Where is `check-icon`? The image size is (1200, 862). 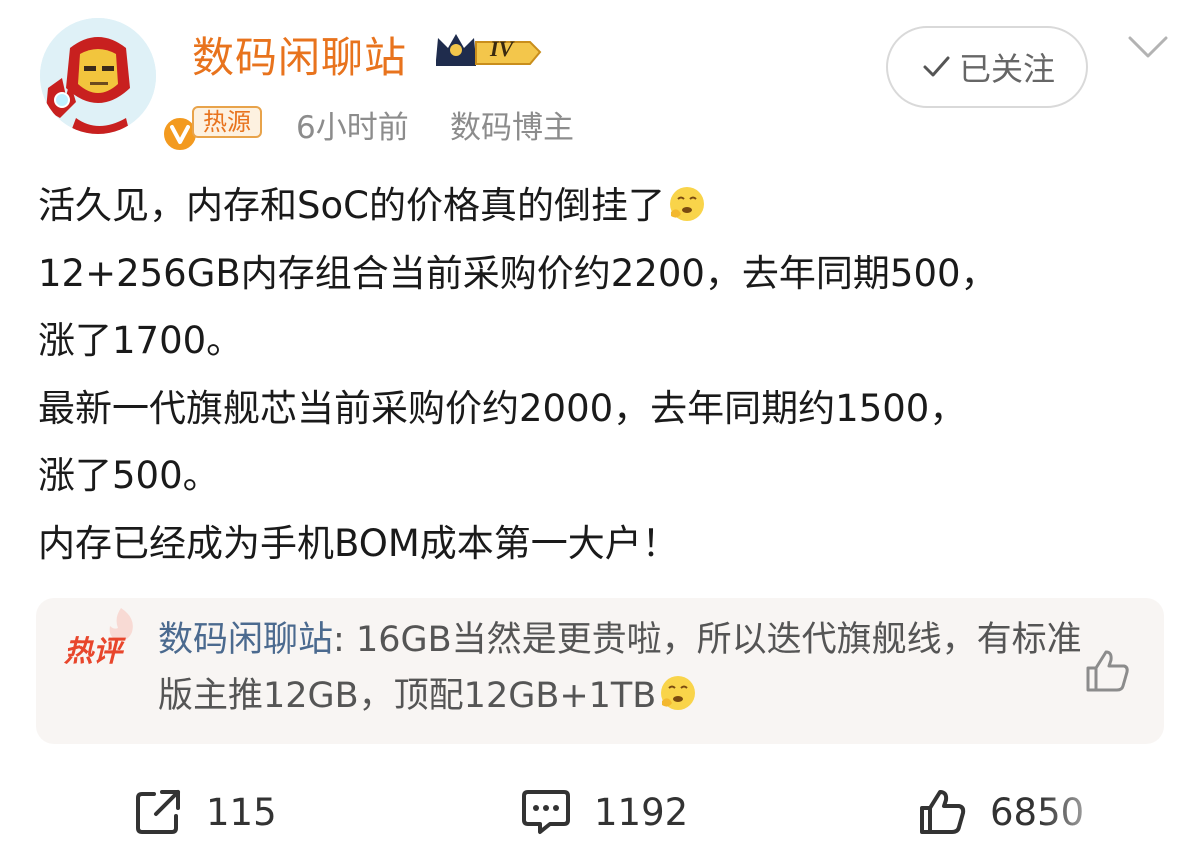 check-icon is located at coordinates (936, 66).